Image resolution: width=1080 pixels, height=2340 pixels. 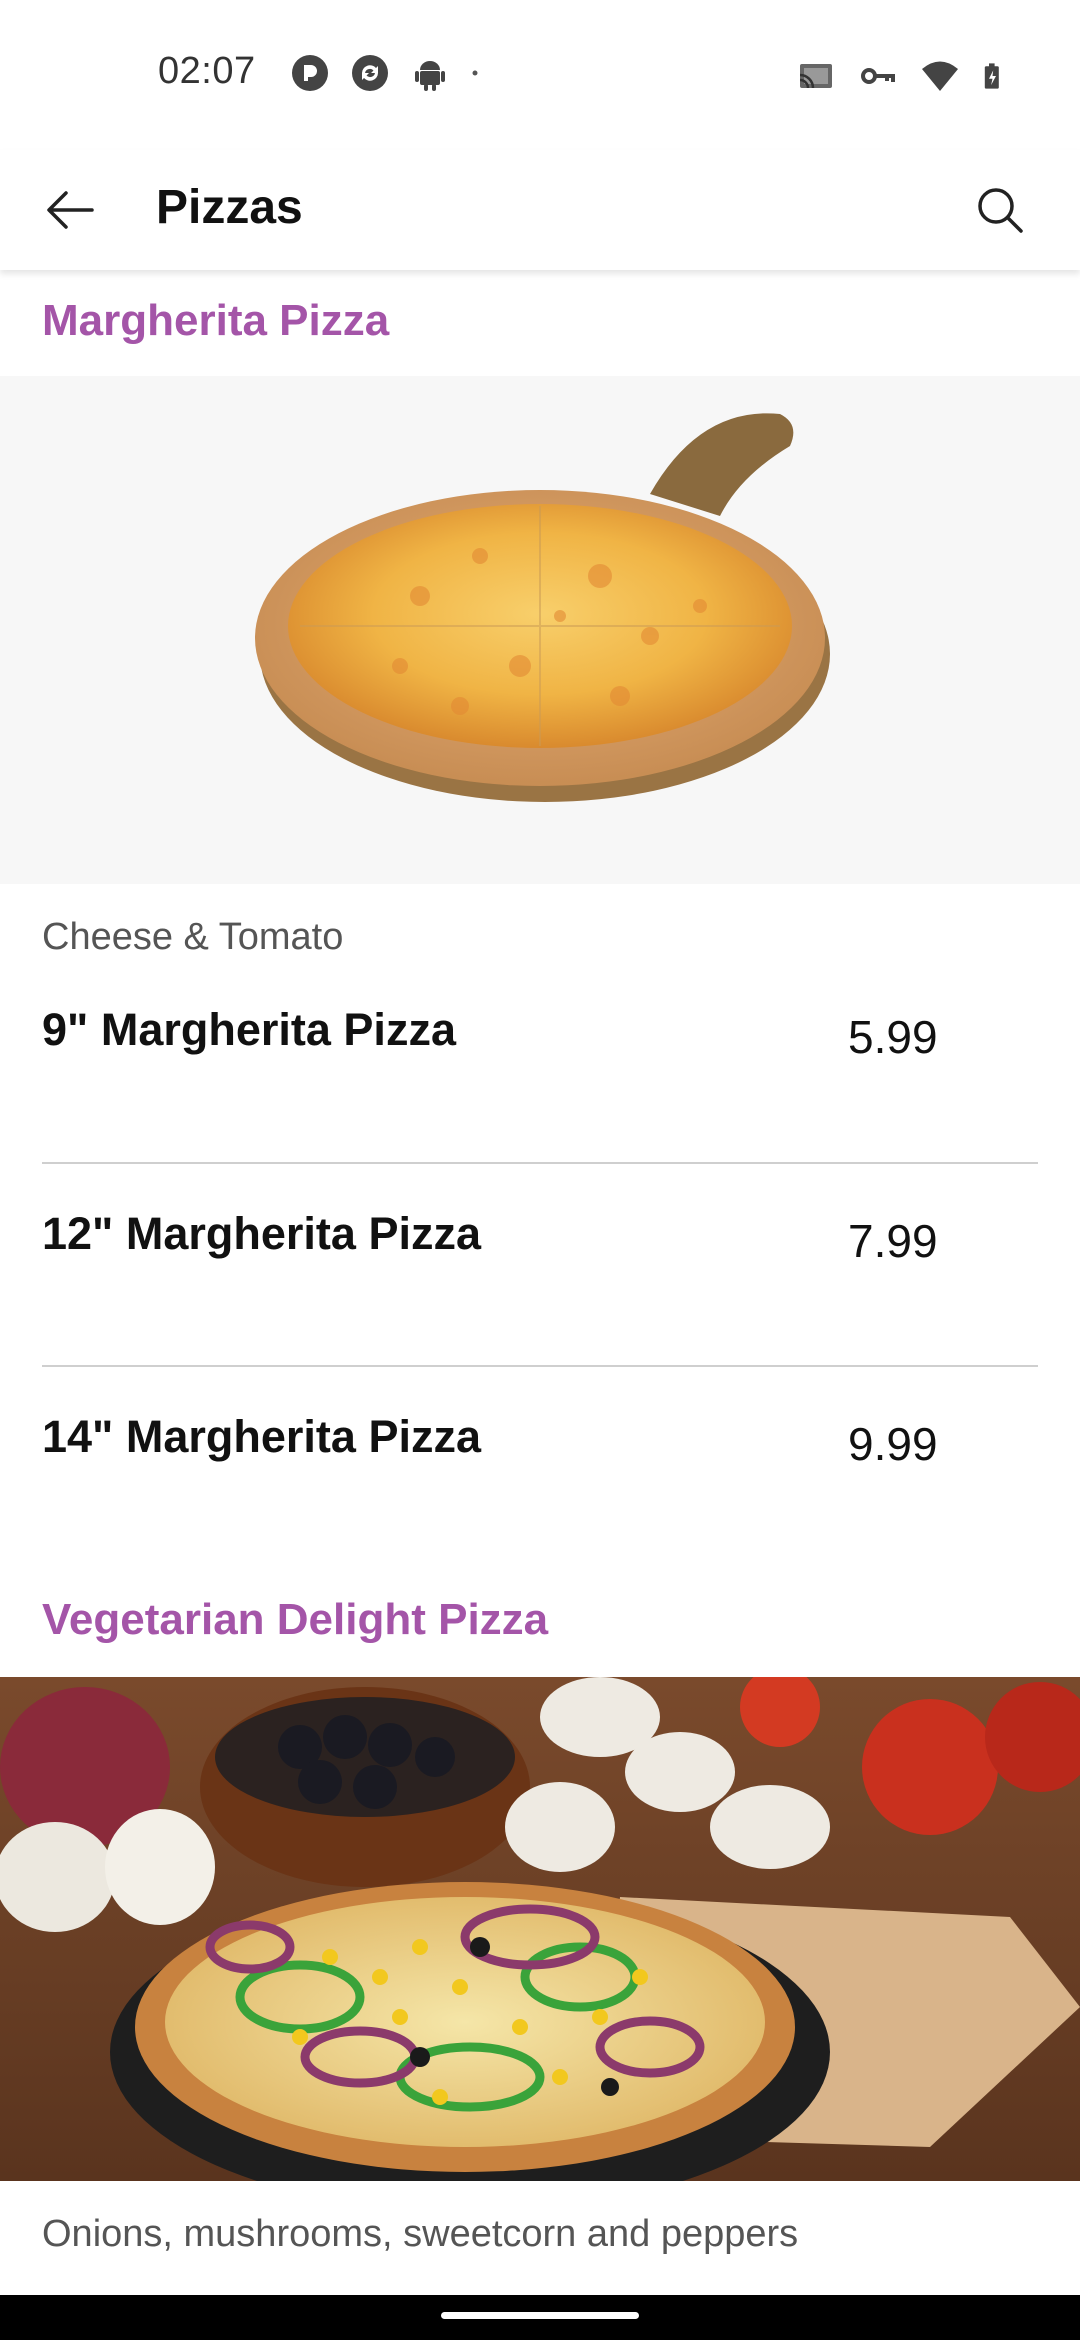 What do you see at coordinates (893, 1037) in the screenshot?
I see `menu-item-price: 5.99` at bounding box center [893, 1037].